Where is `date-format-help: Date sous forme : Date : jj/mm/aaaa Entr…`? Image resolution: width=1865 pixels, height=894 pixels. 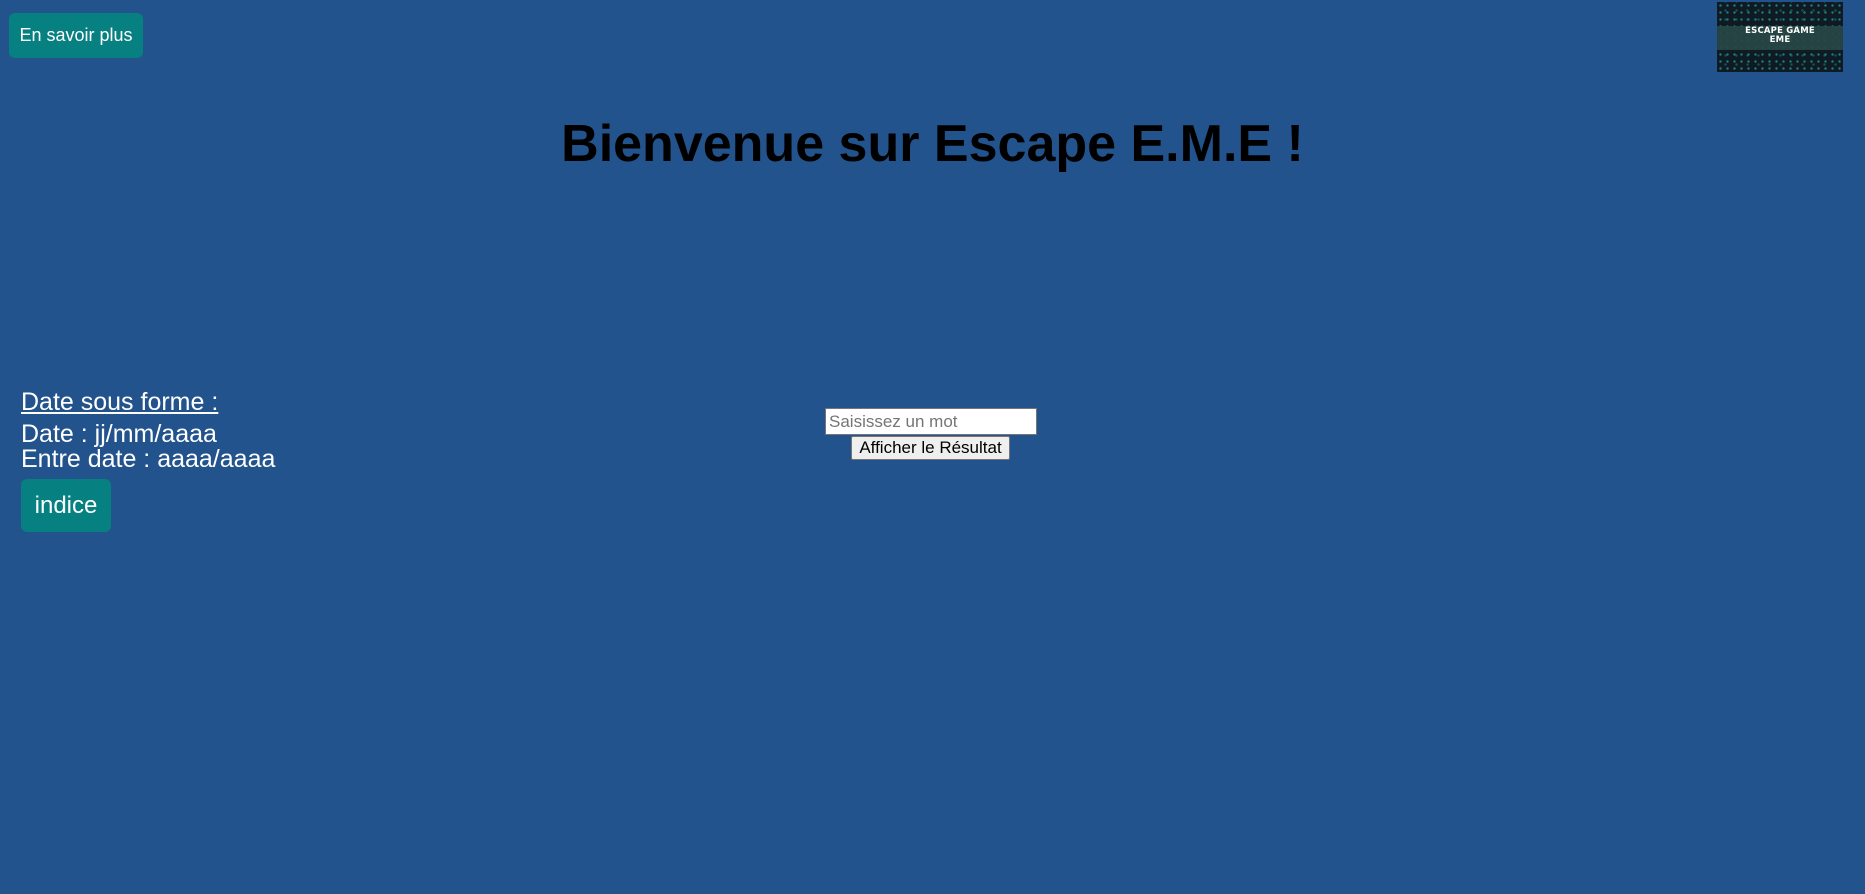 date-format-help: Date sous forme : Date : jj/mm/aaaa Entr… is located at coordinates (148, 431).